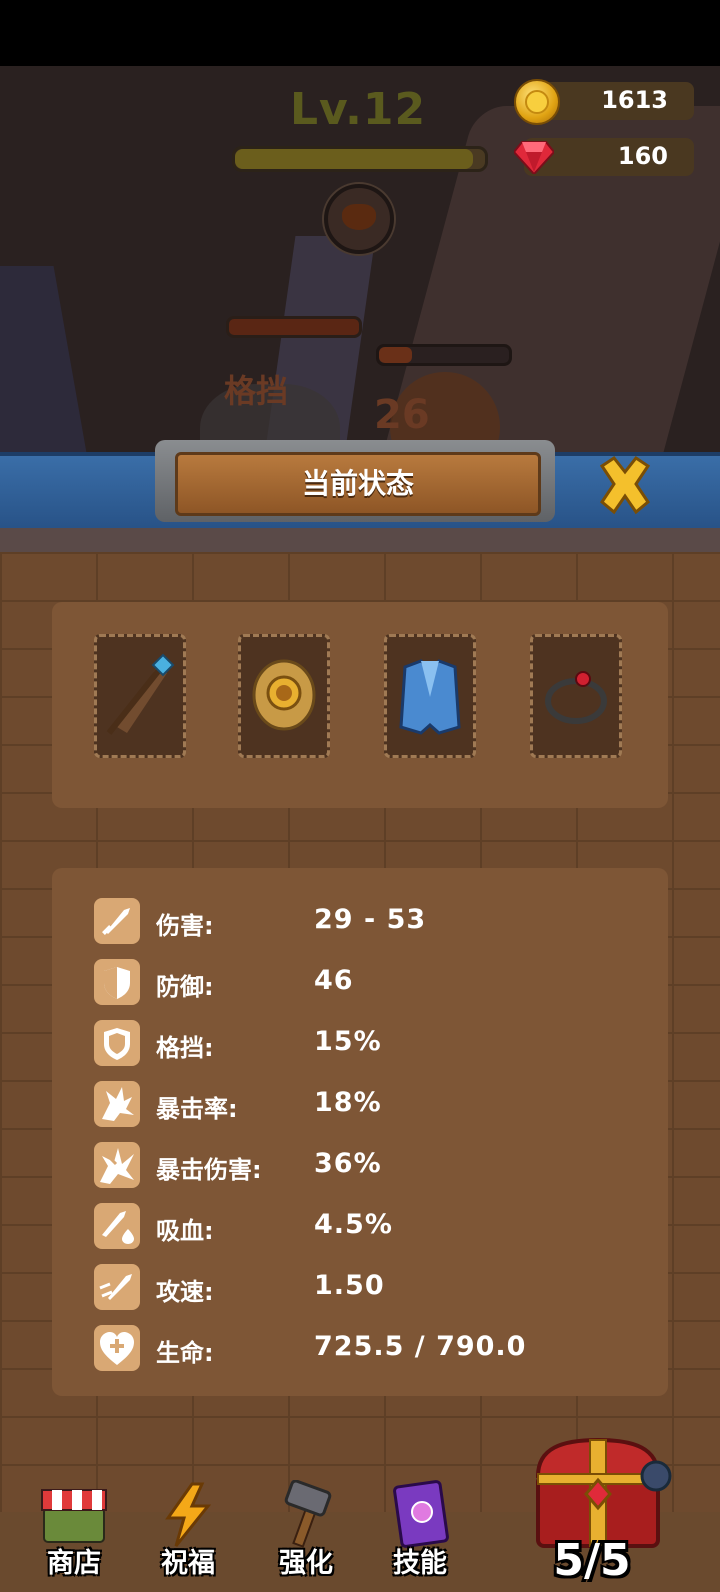 This screenshot has height=1592, width=720. Describe the element at coordinates (592, 1560) in the screenshot. I see `chest-count-label: 5/5` at that location.